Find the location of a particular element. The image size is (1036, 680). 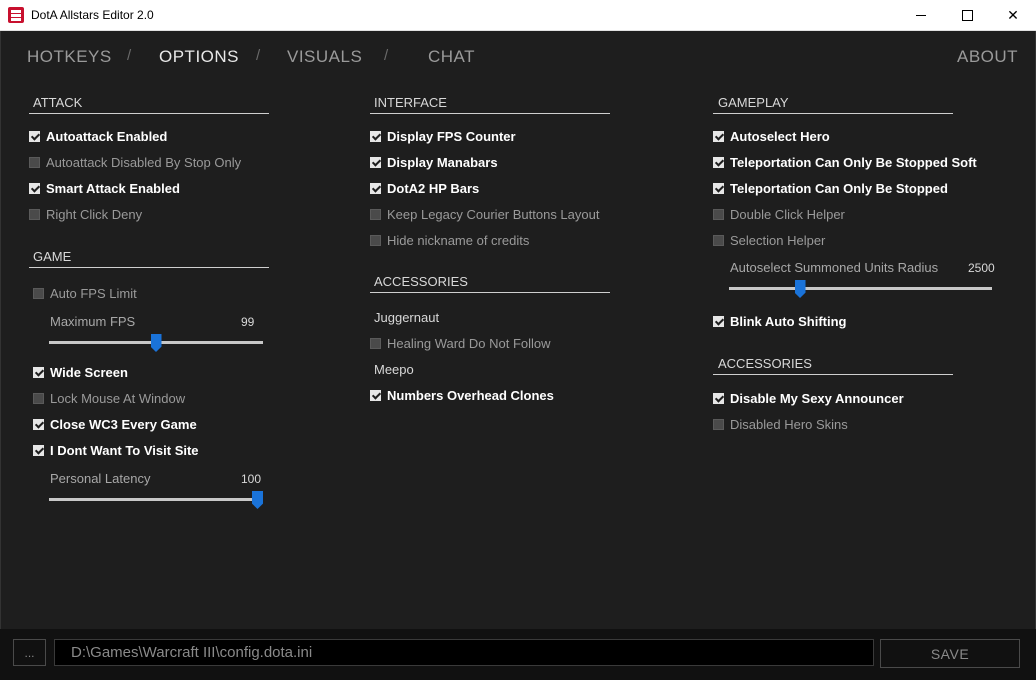

checkbox-teleport-stopped-soft: Teleportation Can Only Be Stopped Soft is located at coordinates (845, 162).